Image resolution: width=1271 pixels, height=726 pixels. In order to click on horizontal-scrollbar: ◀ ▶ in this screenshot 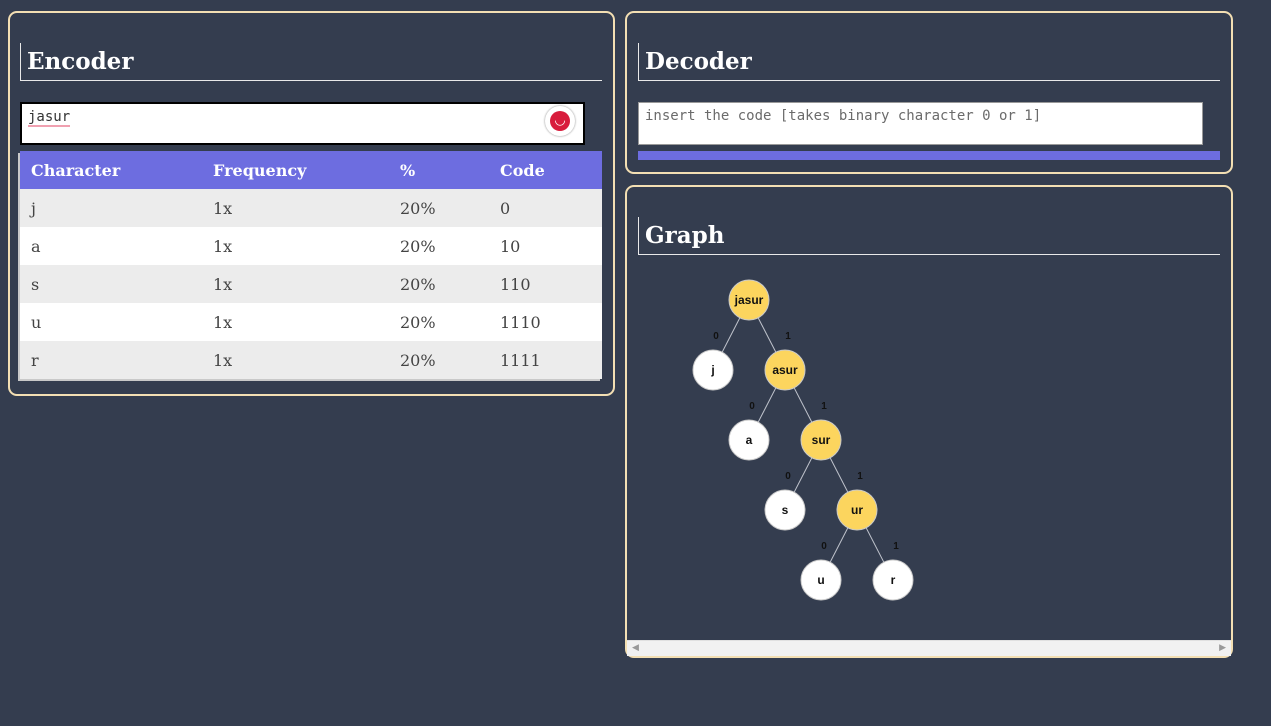, I will do `click(929, 648)`.